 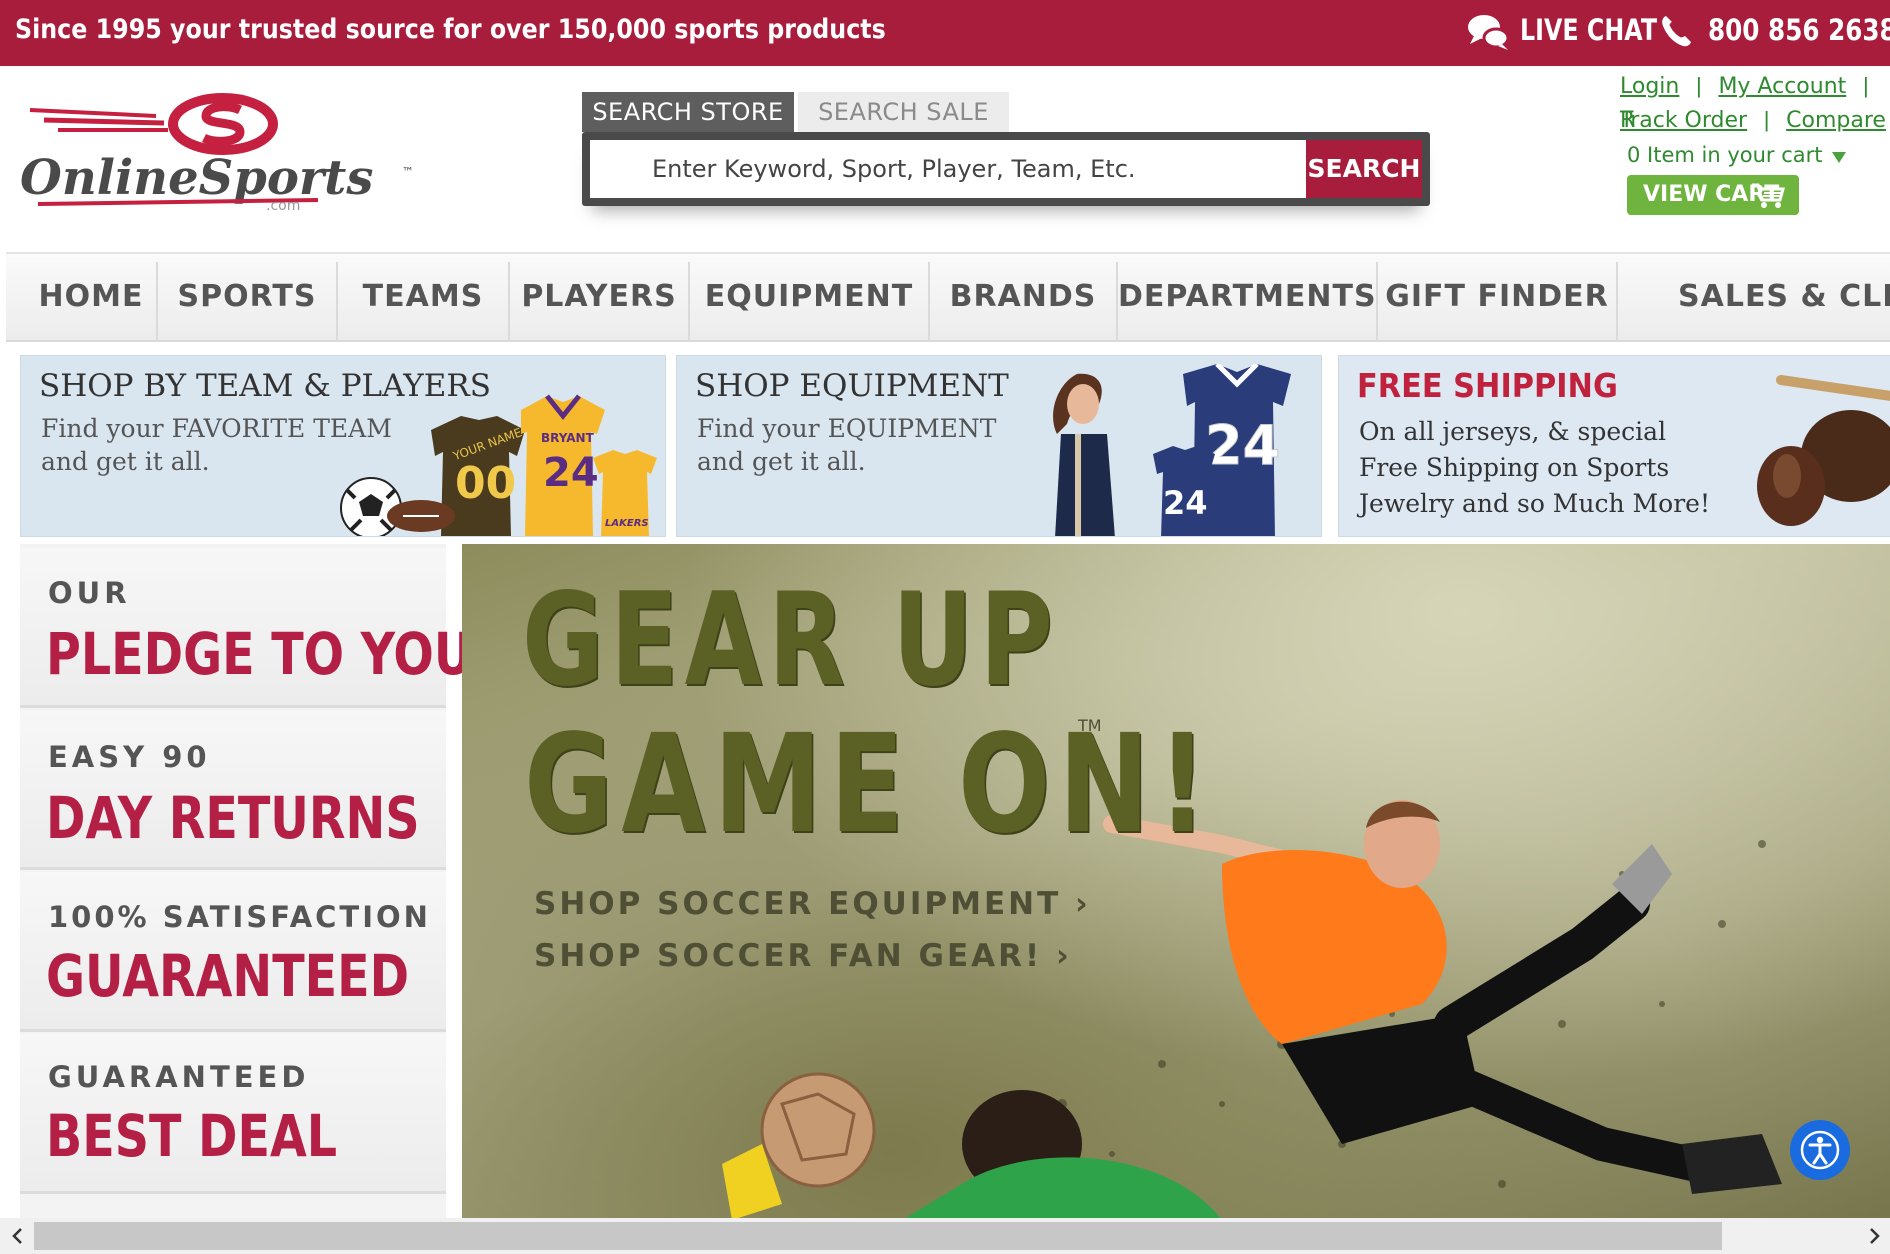 What do you see at coordinates (283, 206) in the screenshot?
I see `logo-com: .com` at bounding box center [283, 206].